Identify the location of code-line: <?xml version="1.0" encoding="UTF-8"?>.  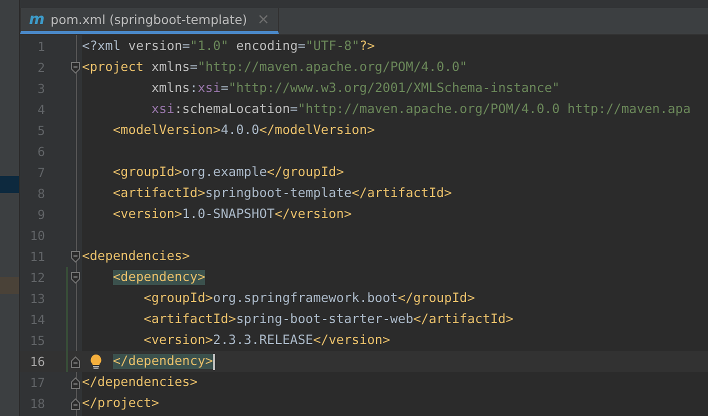
(228, 46).